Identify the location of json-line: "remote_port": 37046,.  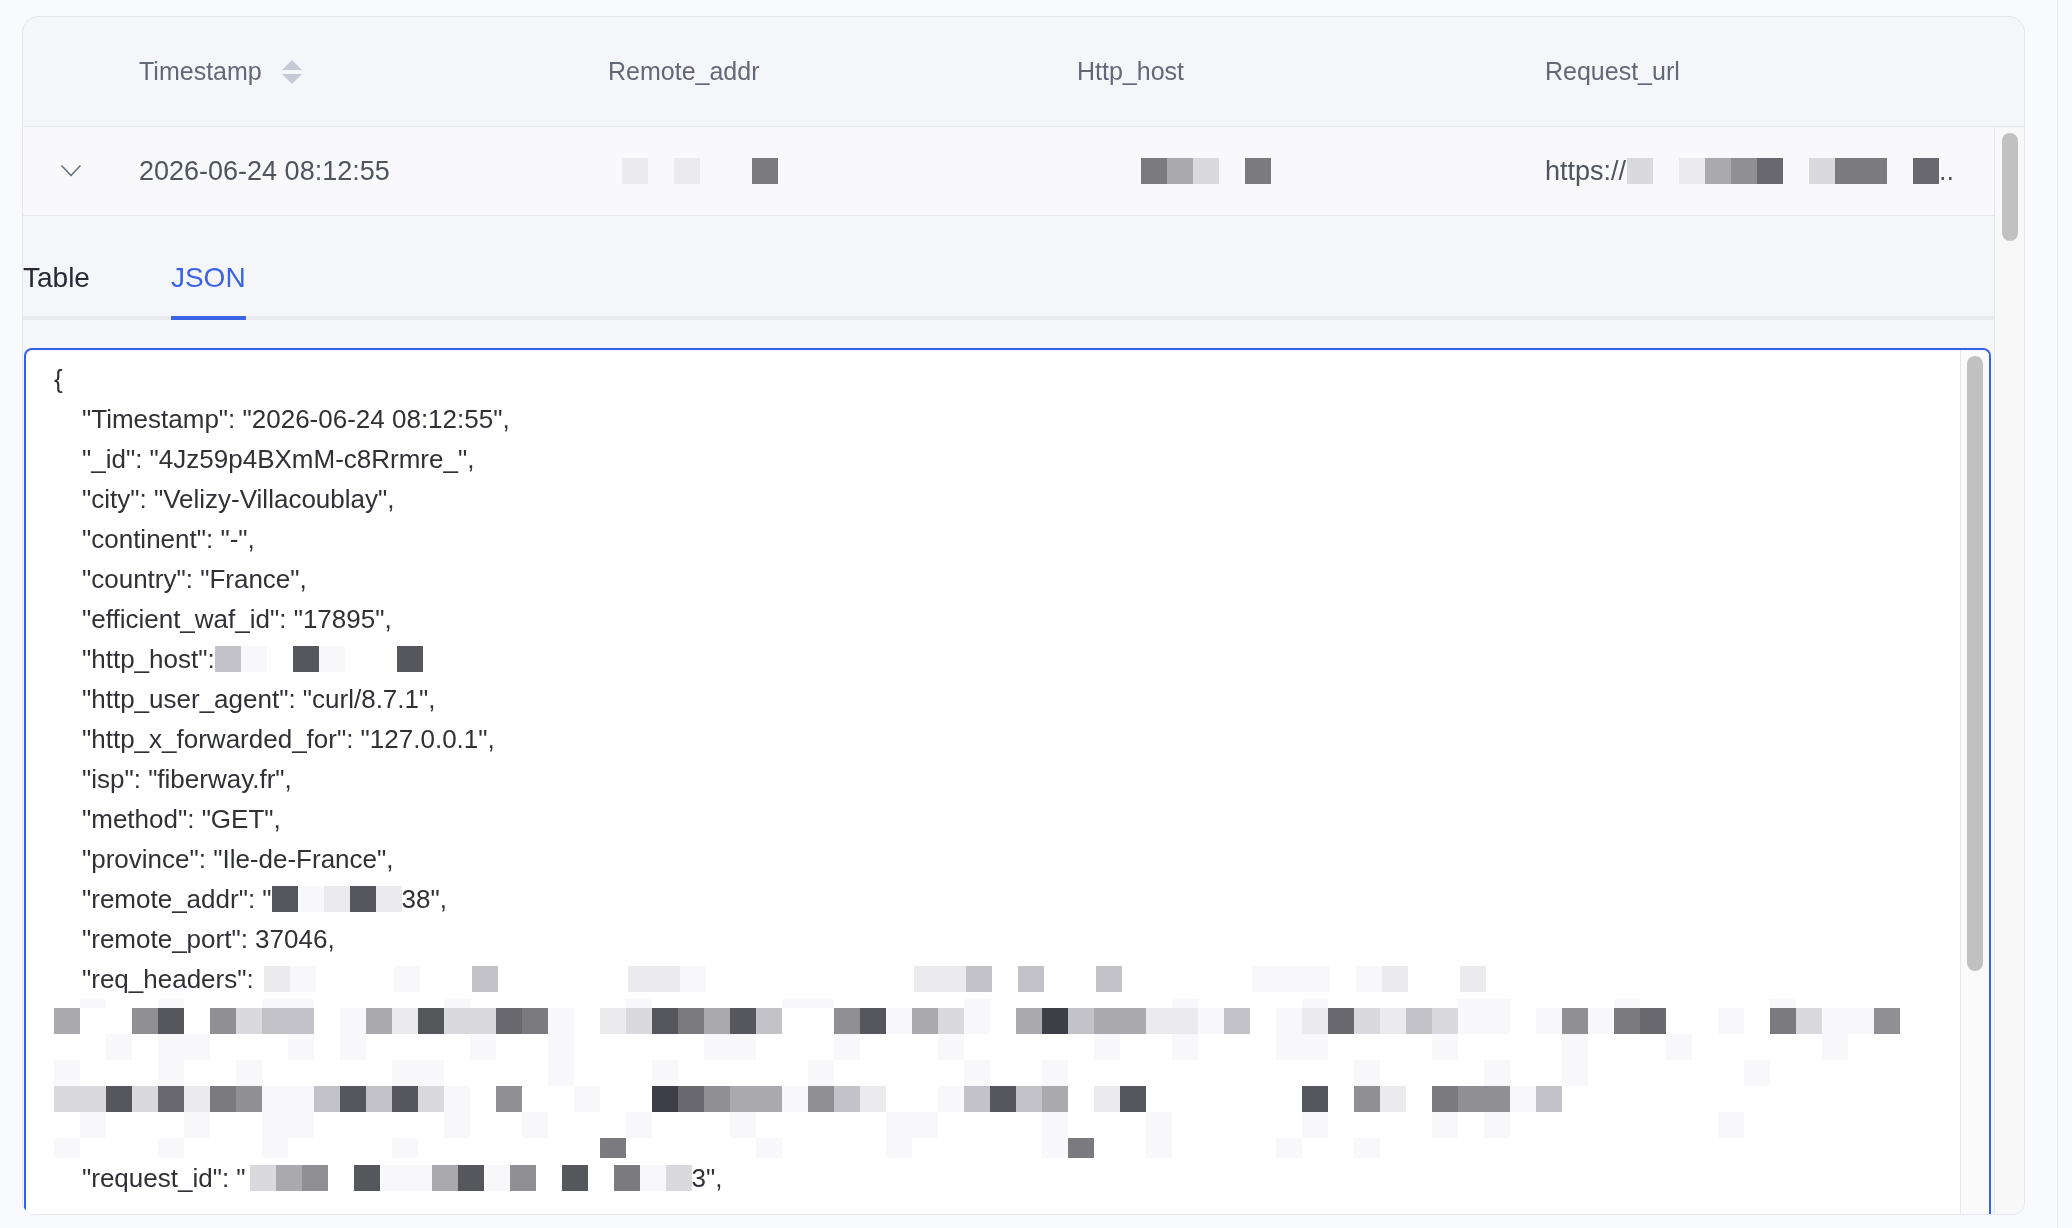
(208, 939).